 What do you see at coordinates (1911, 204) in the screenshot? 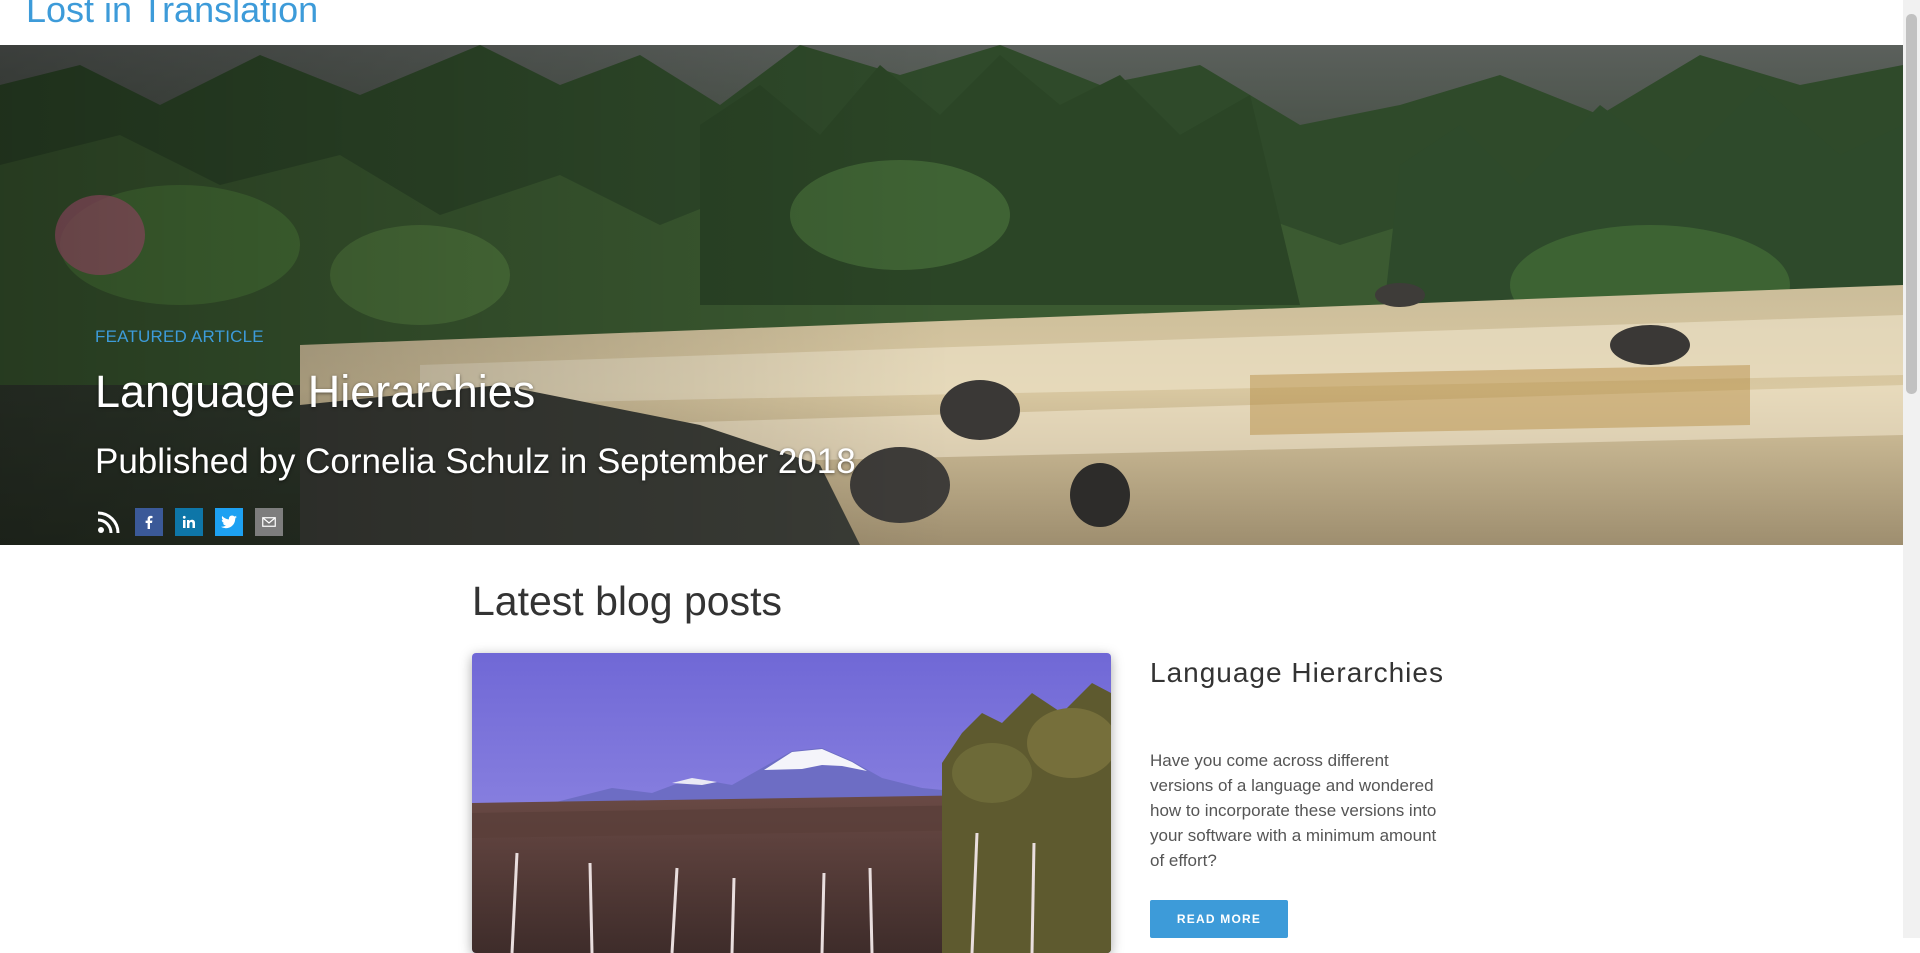
I see `scrollbar-thumb` at bounding box center [1911, 204].